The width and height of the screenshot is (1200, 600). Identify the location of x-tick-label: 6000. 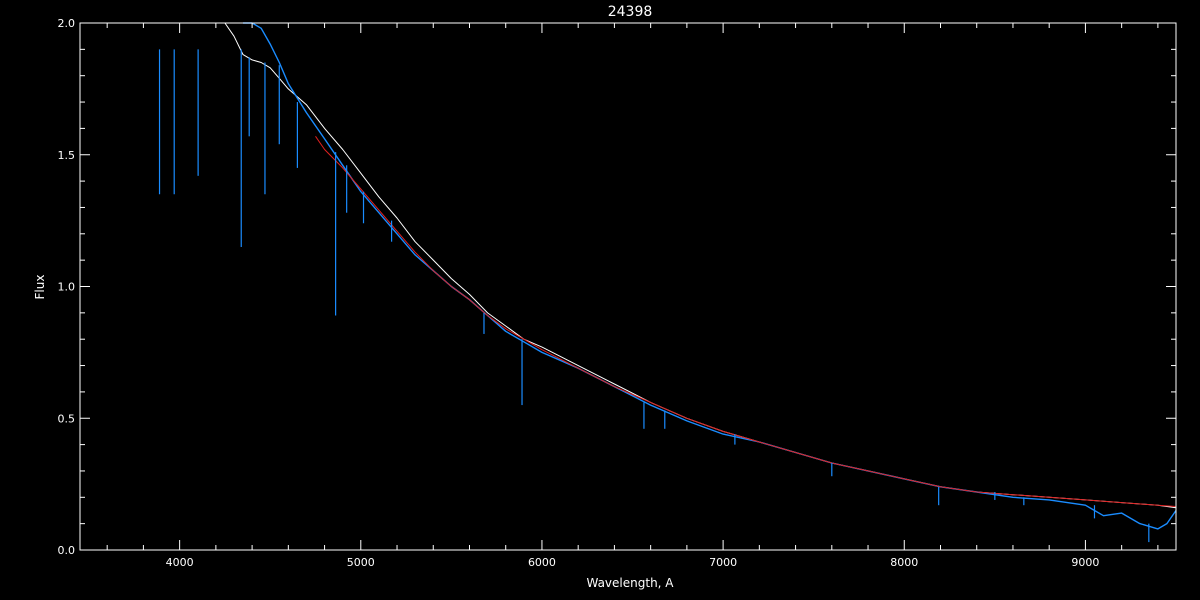
(542, 562).